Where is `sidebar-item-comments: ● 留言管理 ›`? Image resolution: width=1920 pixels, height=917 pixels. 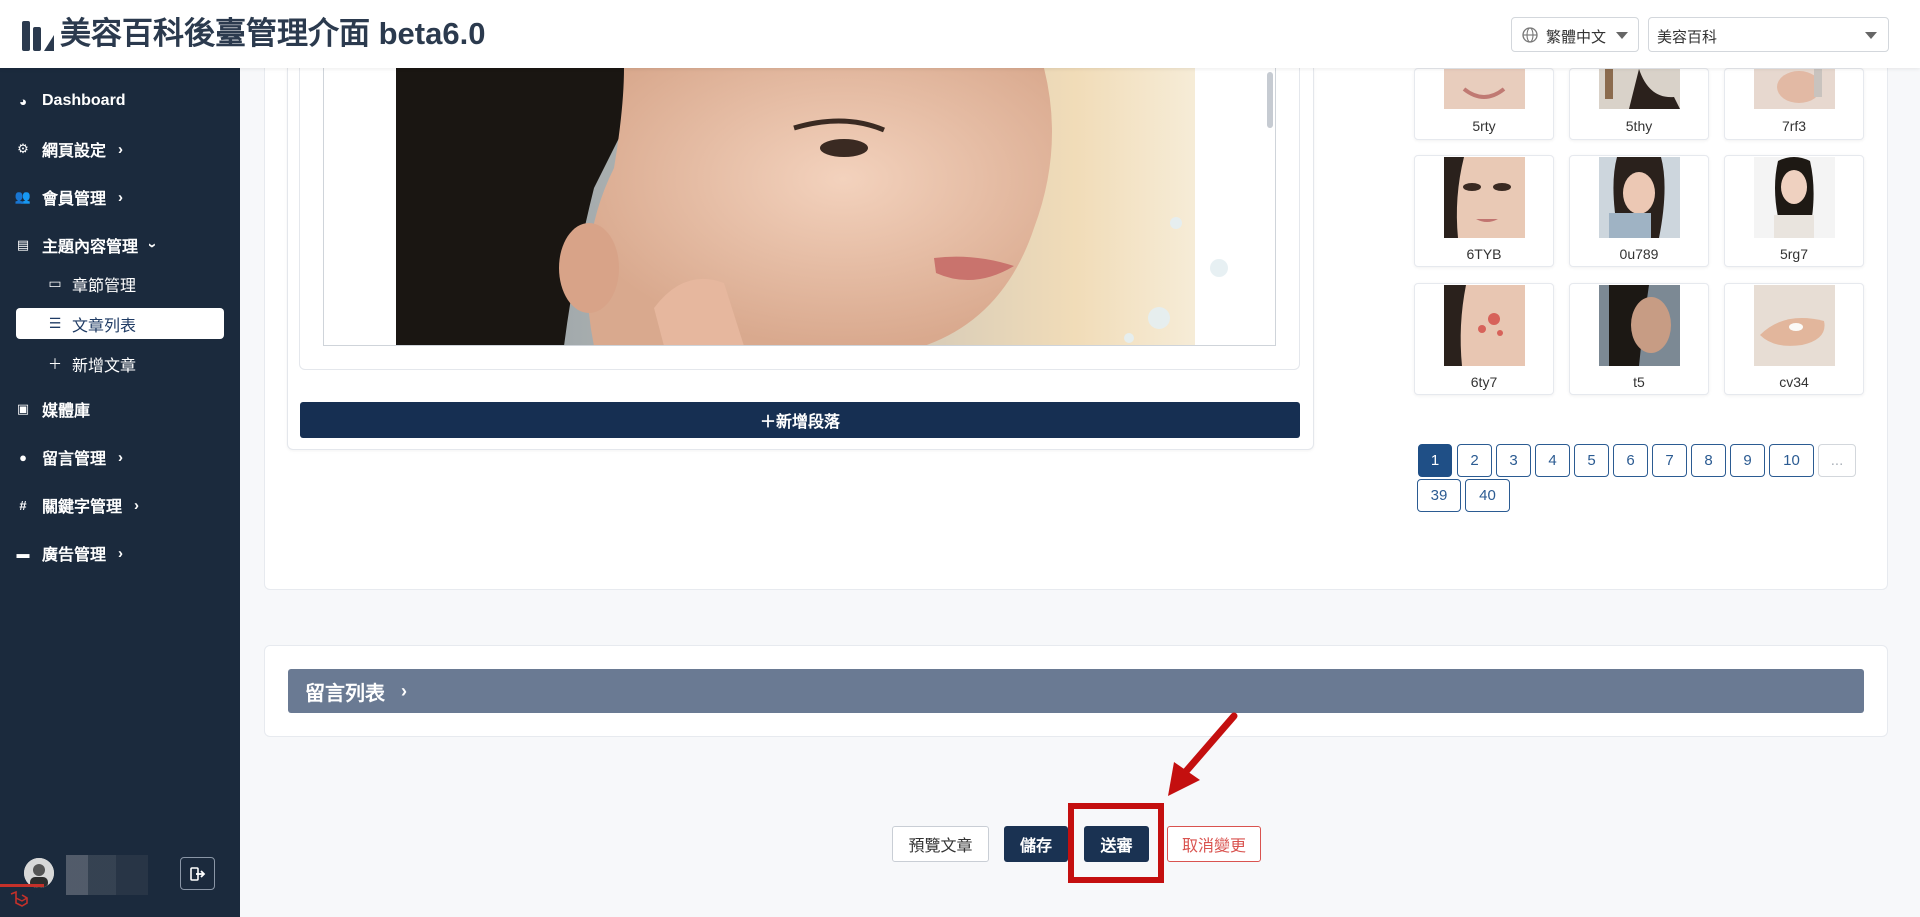
sidebar-item-comments: ● 留言管理 › is located at coordinates (68, 457).